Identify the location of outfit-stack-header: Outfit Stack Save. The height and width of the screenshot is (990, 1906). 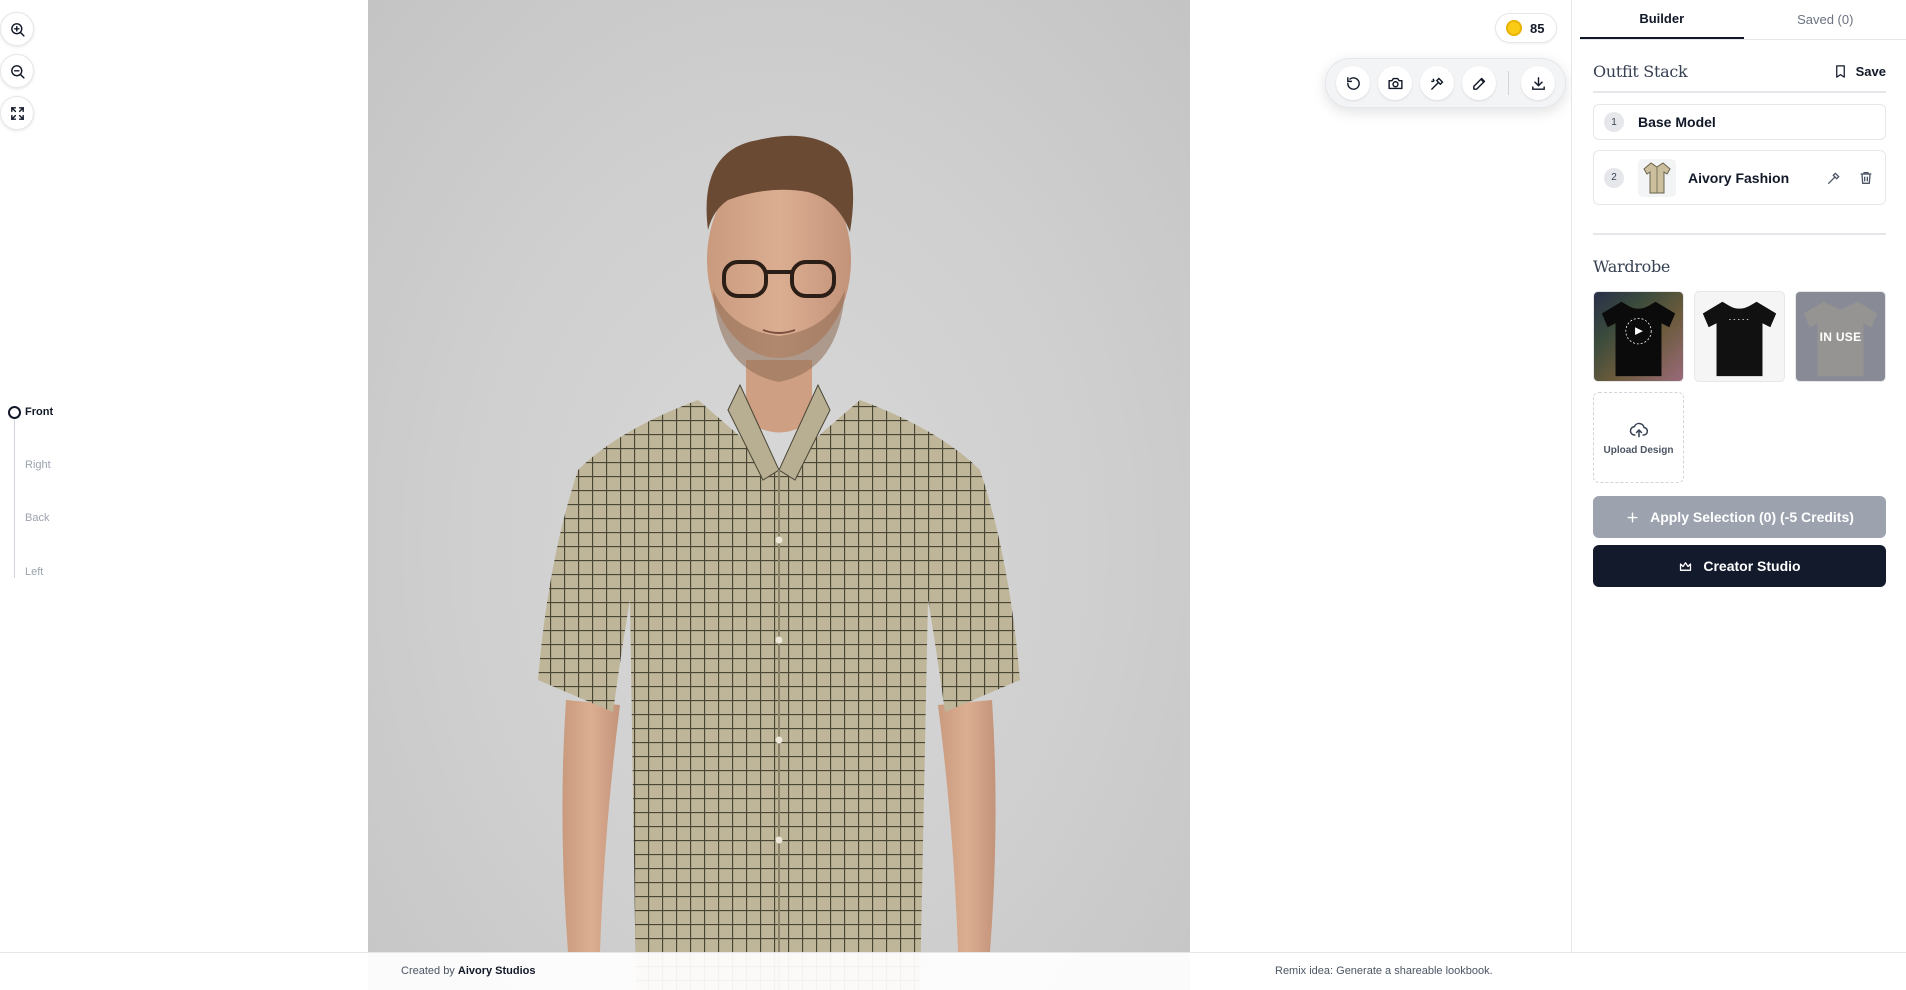
(1739, 71).